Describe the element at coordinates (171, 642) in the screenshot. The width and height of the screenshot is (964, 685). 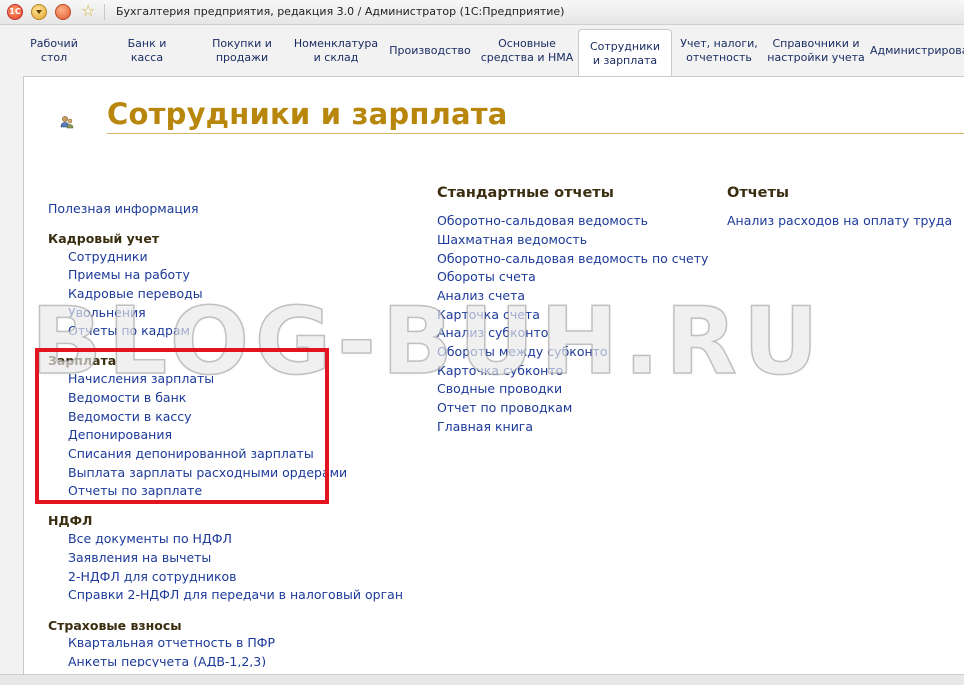
I see `insurance-link-pfr-reports: Квартальная отчетность в ПФР` at that location.